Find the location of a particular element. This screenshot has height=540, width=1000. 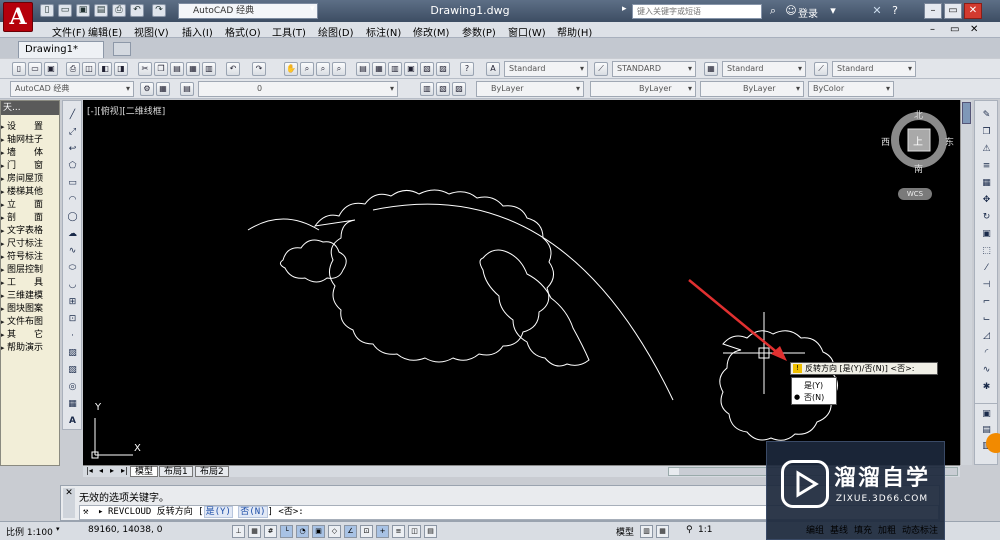

table-style-select: Standard is located at coordinates (764, 69).